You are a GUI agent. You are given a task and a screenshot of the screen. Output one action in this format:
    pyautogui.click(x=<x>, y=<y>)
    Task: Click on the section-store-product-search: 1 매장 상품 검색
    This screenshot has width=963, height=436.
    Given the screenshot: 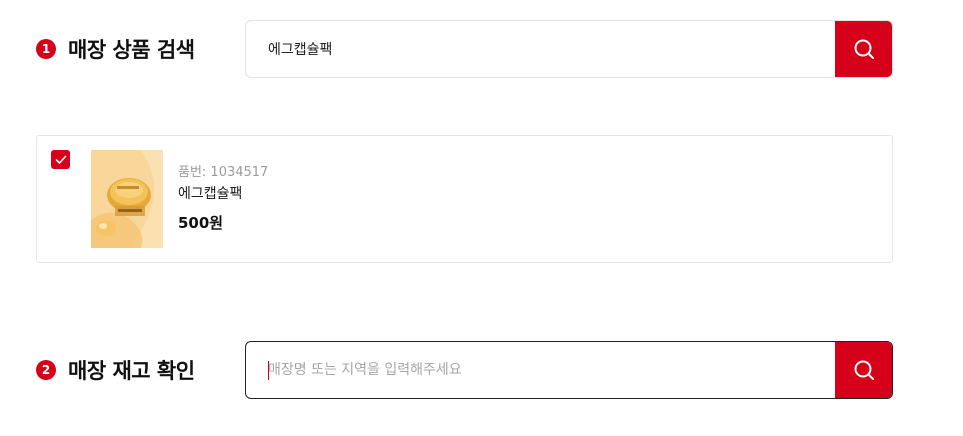 What is the action you would take?
    pyautogui.click(x=464, y=49)
    